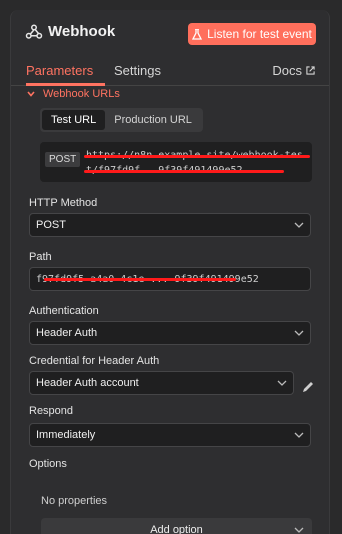  I want to click on tab-parameters: Parameters, so click(59, 70).